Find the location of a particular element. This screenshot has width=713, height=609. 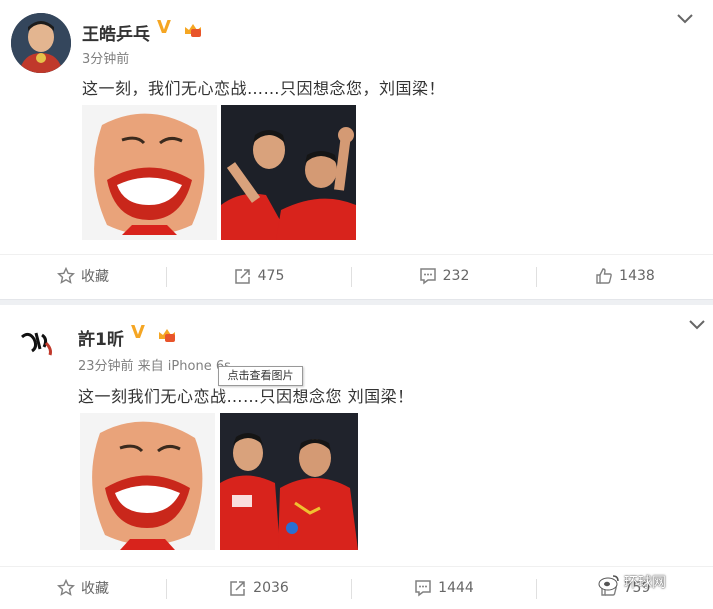

like-count: 1438 is located at coordinates (637, 276).